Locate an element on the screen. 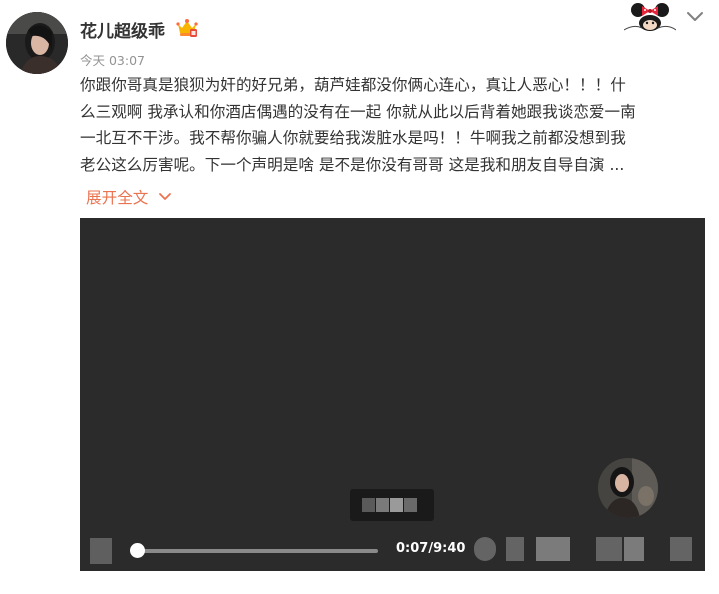  post-text-line: 么三观啊 我承认和你酒店偶遇的没有在一起 你就从此以后背着她跟我谈恋爱一南 is located at coordinates (358, 111).